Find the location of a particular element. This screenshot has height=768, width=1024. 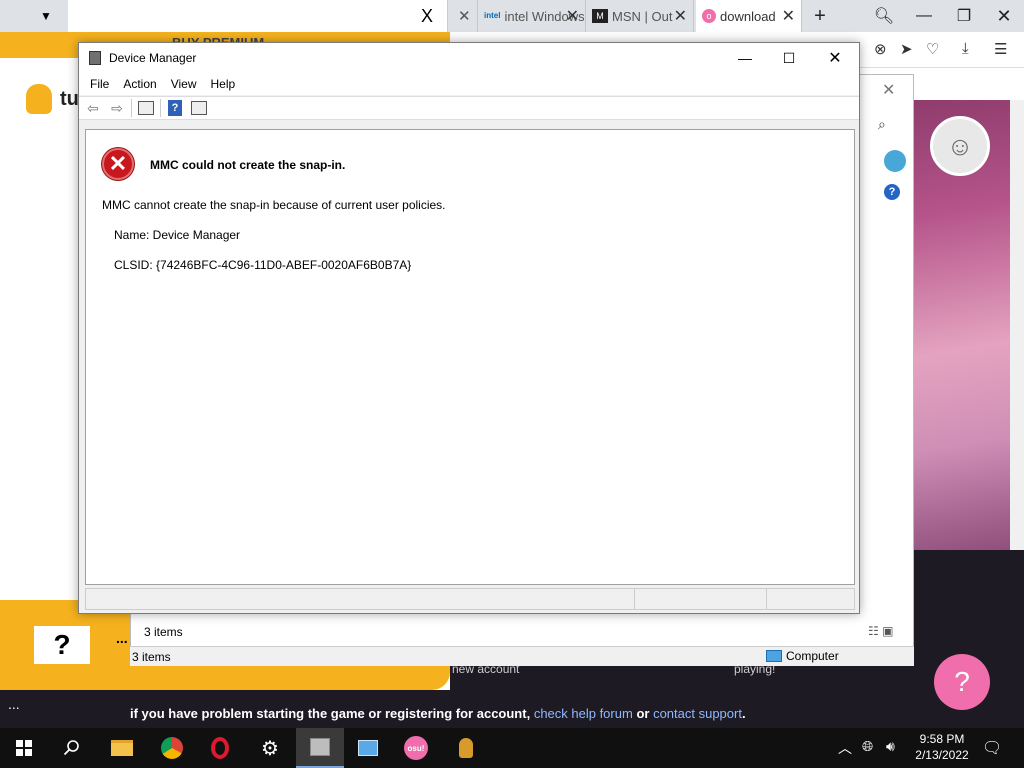

lock-icon is located at coordinates (466, 748).